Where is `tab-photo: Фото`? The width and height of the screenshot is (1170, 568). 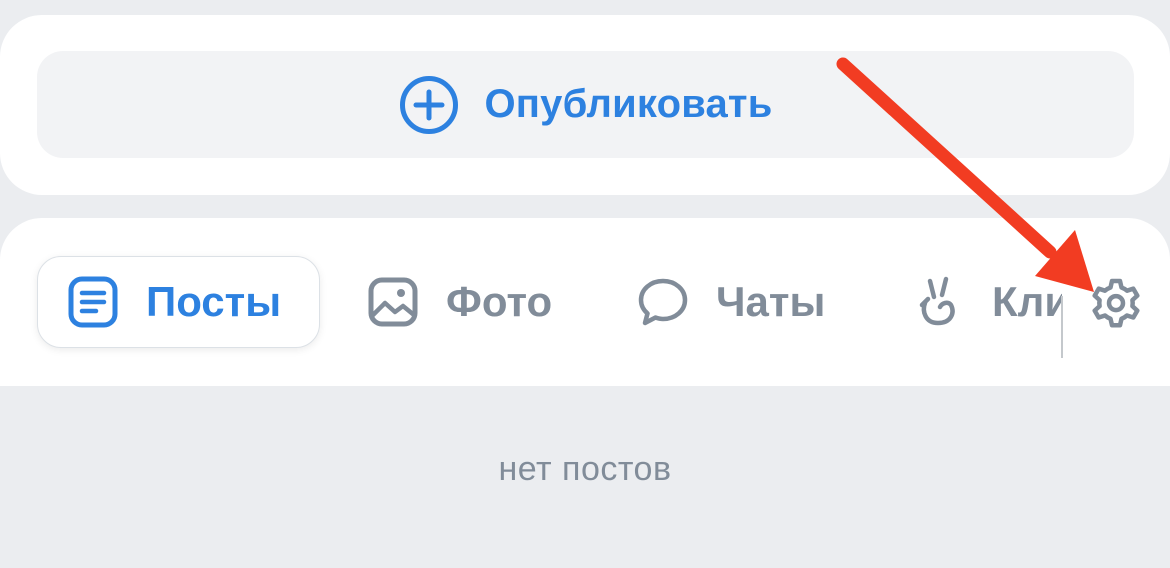
tab-photo: Фото is located at coordinates (459, 302).